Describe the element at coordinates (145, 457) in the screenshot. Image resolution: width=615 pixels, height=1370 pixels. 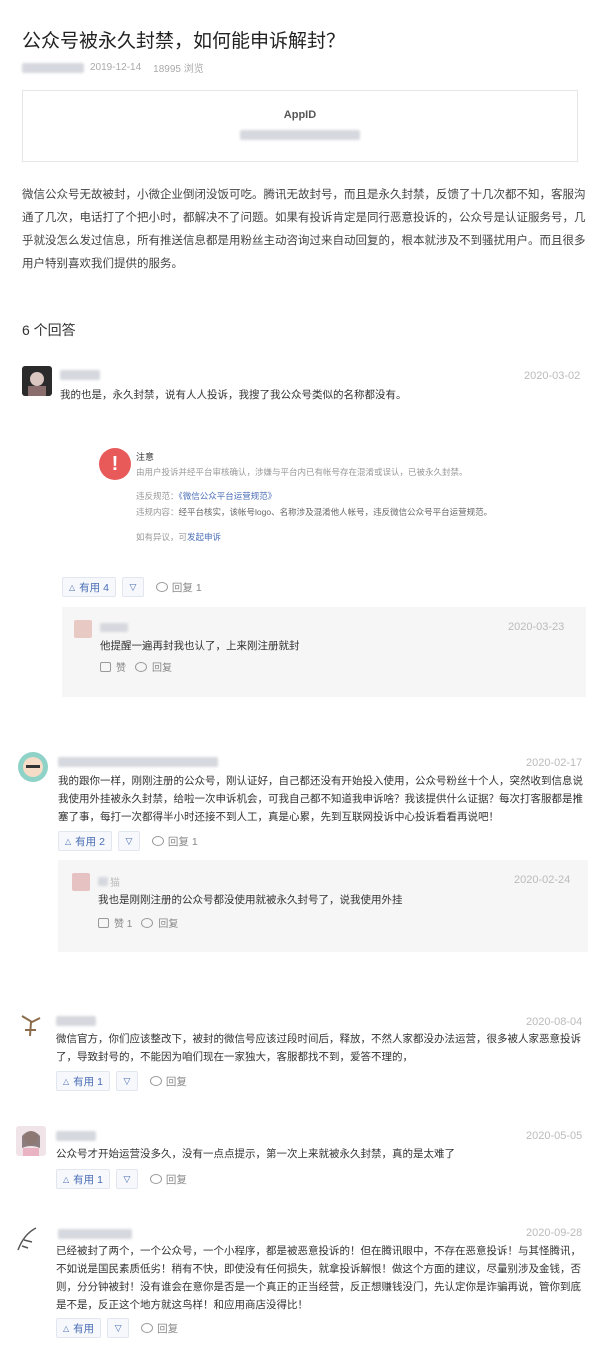
I see `notice-heading: 注意` at that location.